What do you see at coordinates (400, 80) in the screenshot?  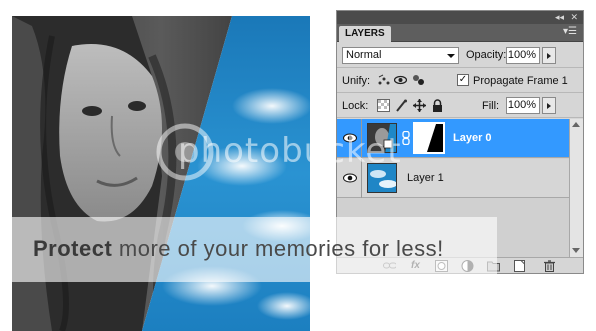 I see `unify-visibility-icon` at bounding box center [400, 80].